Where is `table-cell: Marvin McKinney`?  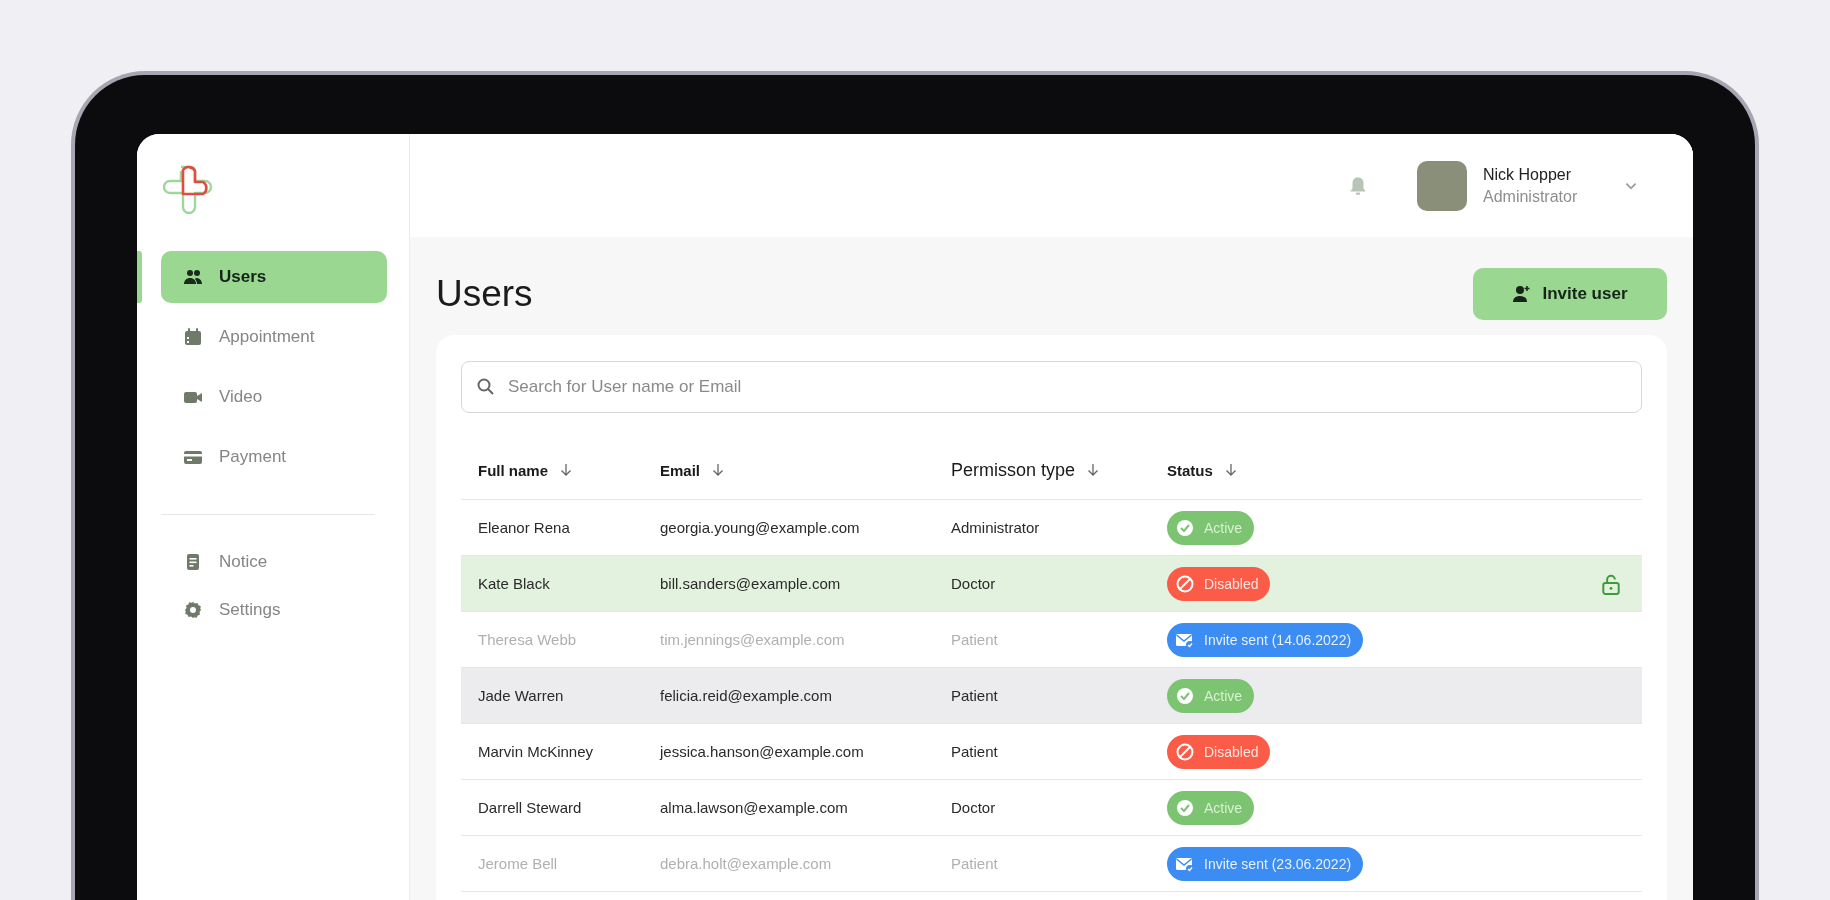
table-cell: Marvin McKinney is located at coordinates (536, 751).